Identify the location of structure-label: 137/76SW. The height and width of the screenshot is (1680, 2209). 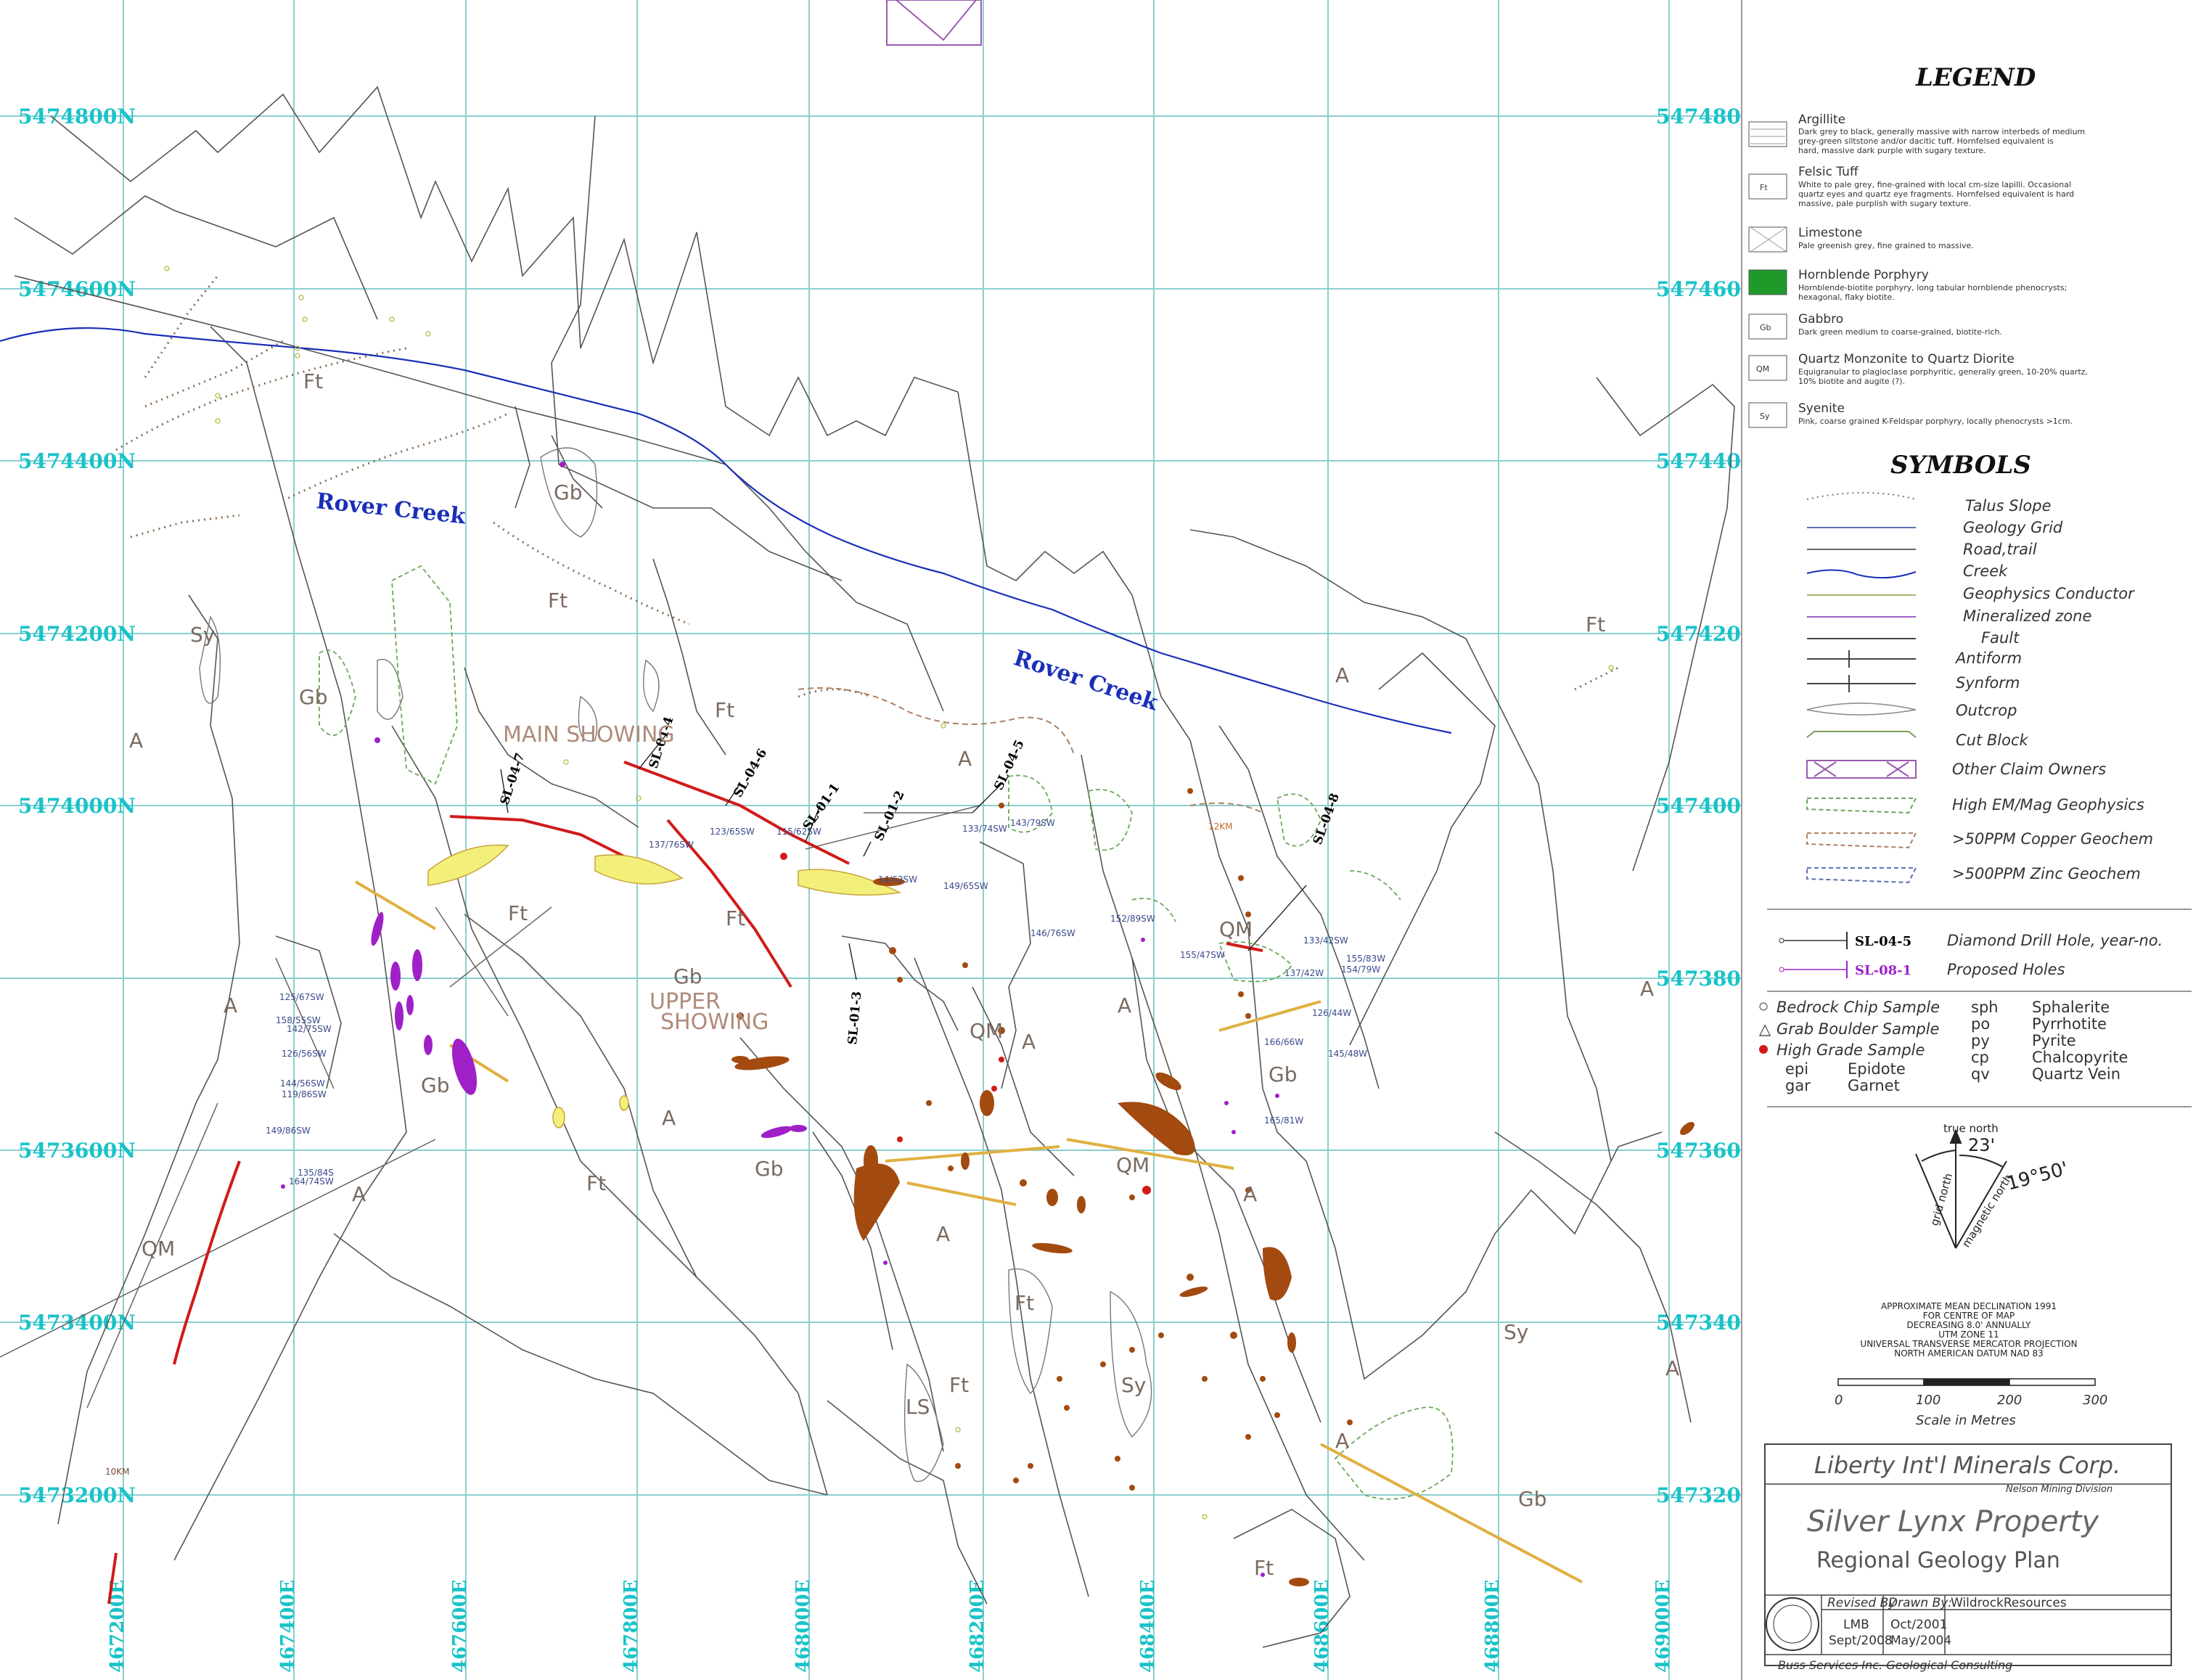
(672, 845).